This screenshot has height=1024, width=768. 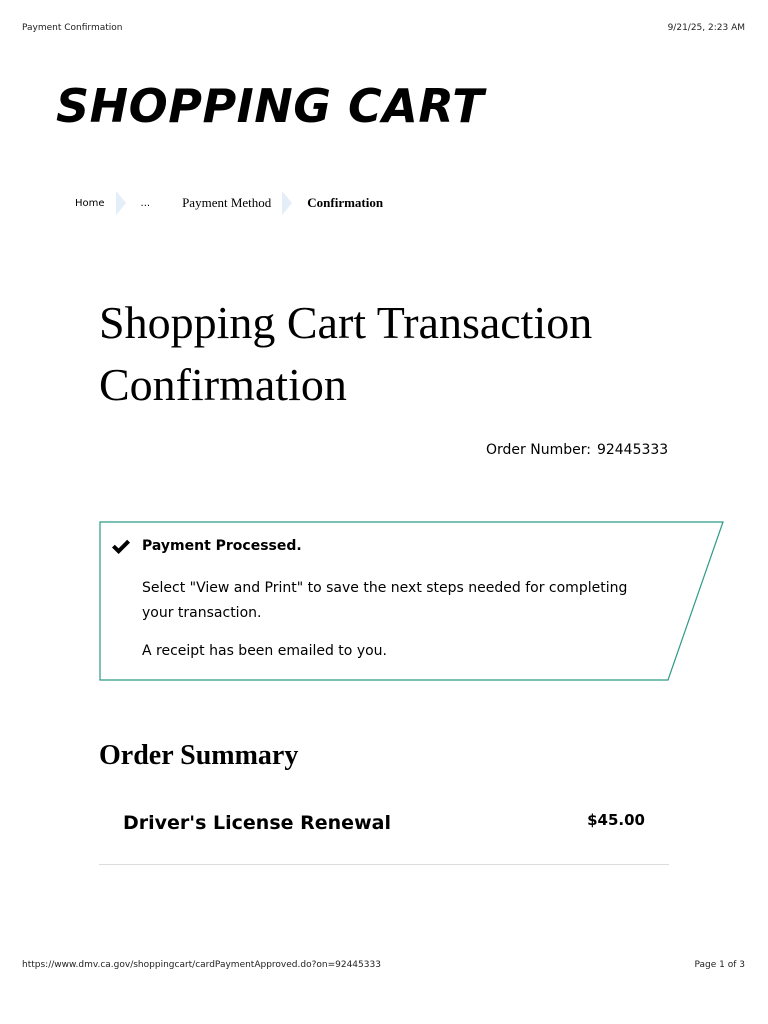 I want to click on item-name: Driver's License Renewal, so click(x=257, y=823).